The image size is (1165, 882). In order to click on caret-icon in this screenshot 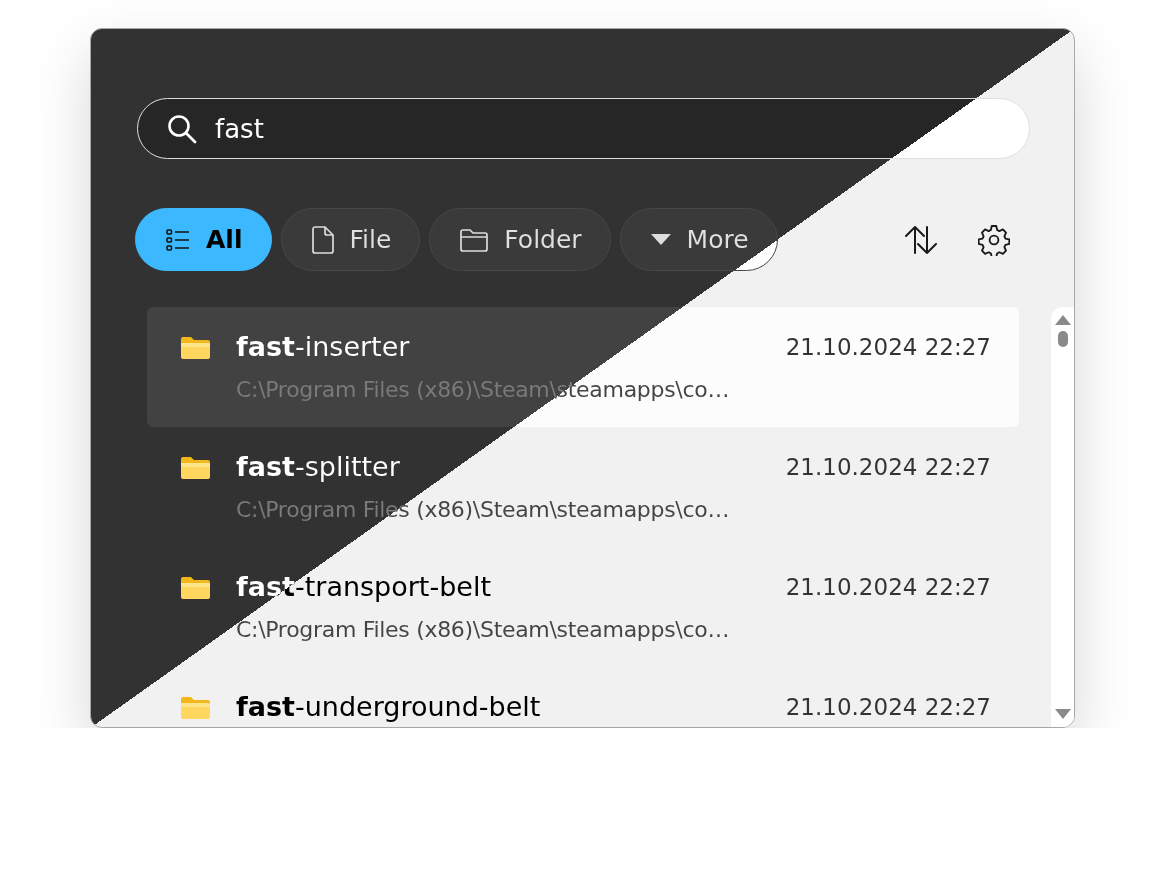, I will do `click(660, 239)`.